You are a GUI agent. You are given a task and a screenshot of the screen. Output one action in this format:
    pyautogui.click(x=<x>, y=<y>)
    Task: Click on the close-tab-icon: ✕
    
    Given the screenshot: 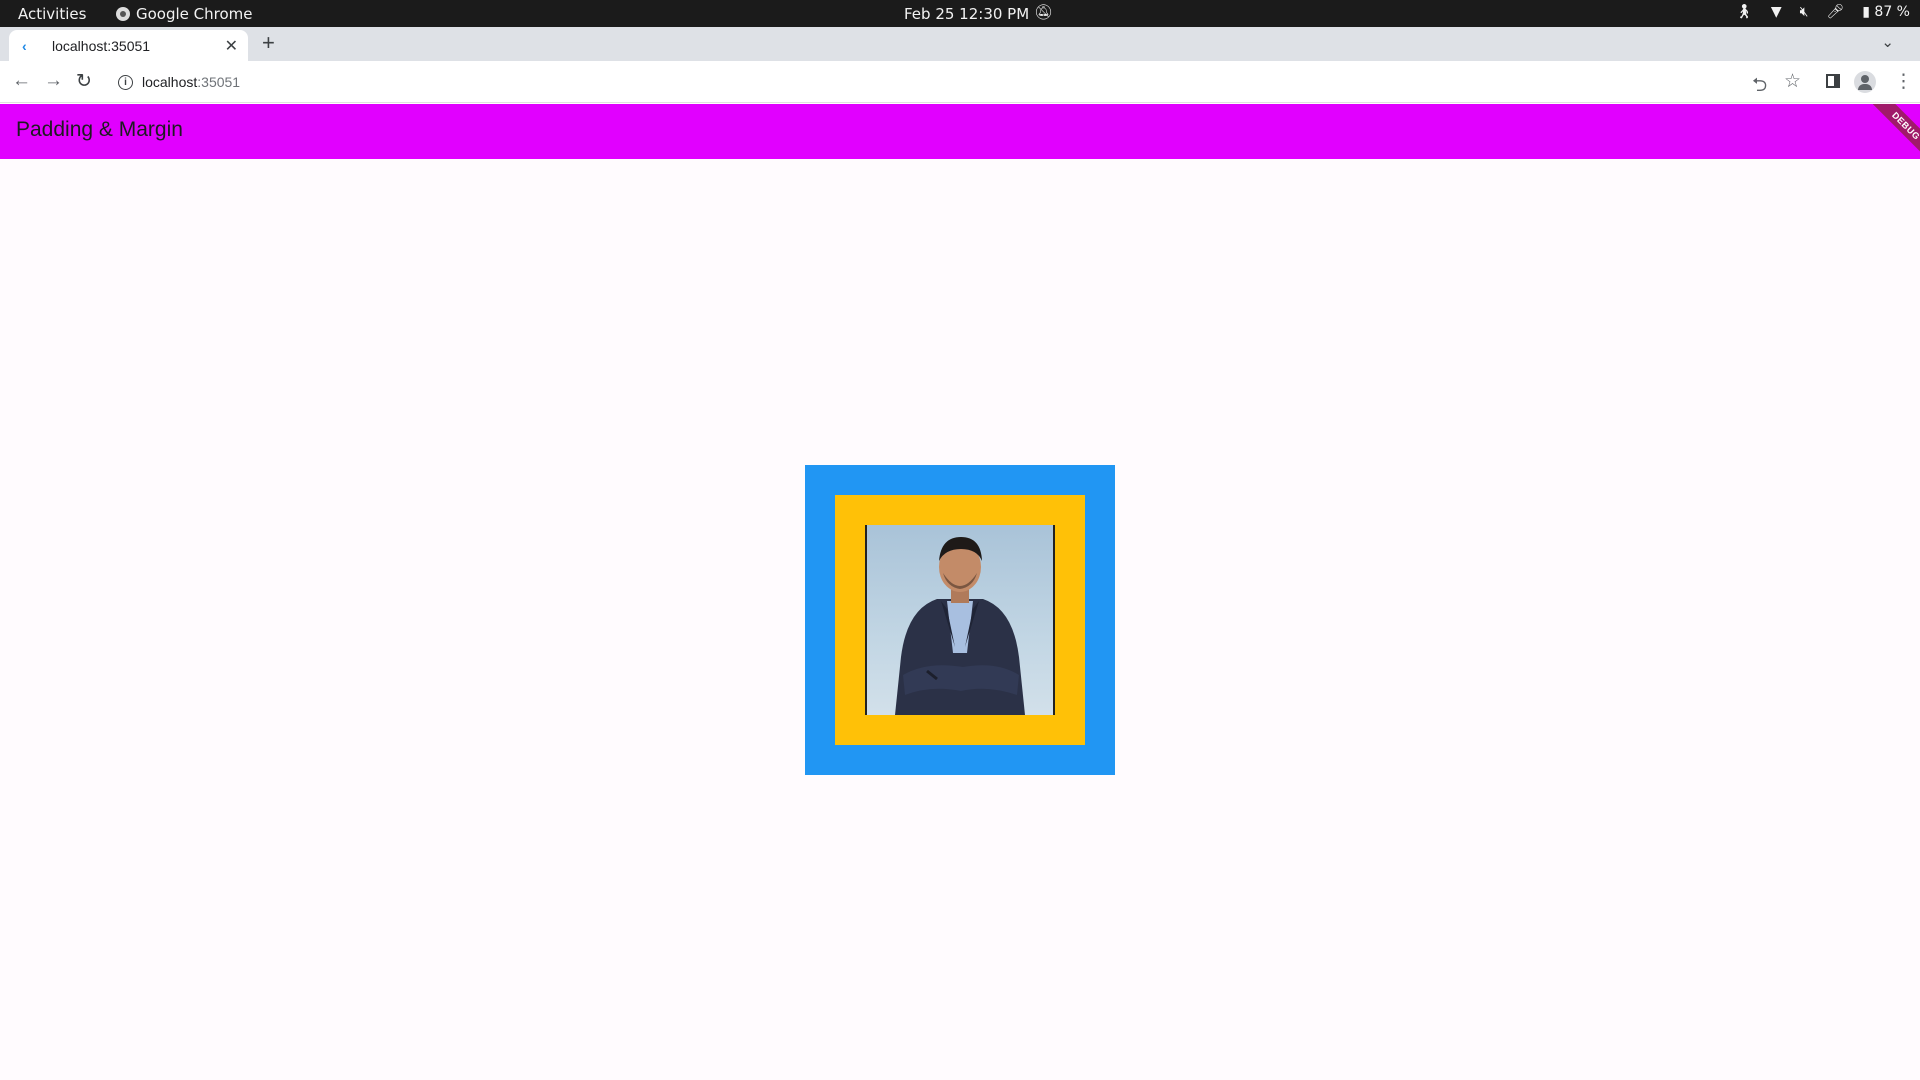 What is the action you would take?
    pyautogui.click(x=231, y=46)
    